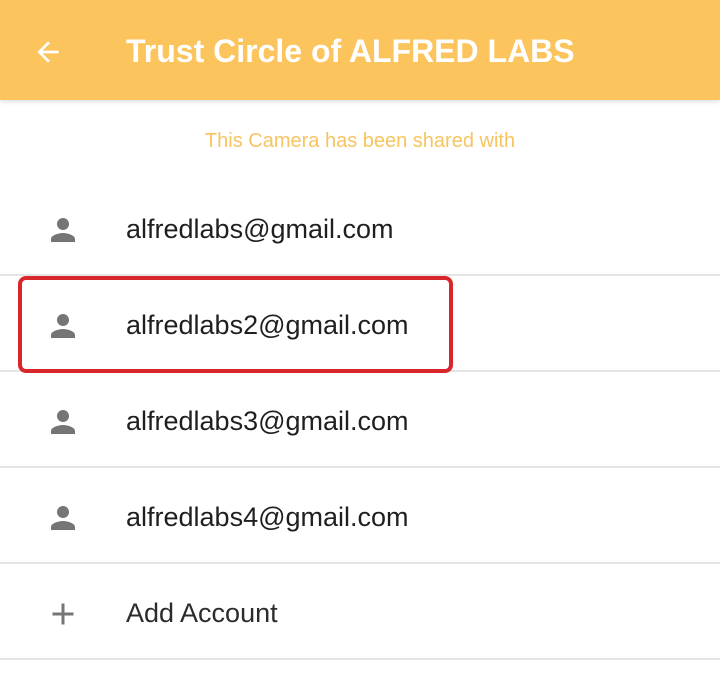 The height and width of the screenshot is (683, 720). I want to click on arrow-left-icon, so click(48, 52).